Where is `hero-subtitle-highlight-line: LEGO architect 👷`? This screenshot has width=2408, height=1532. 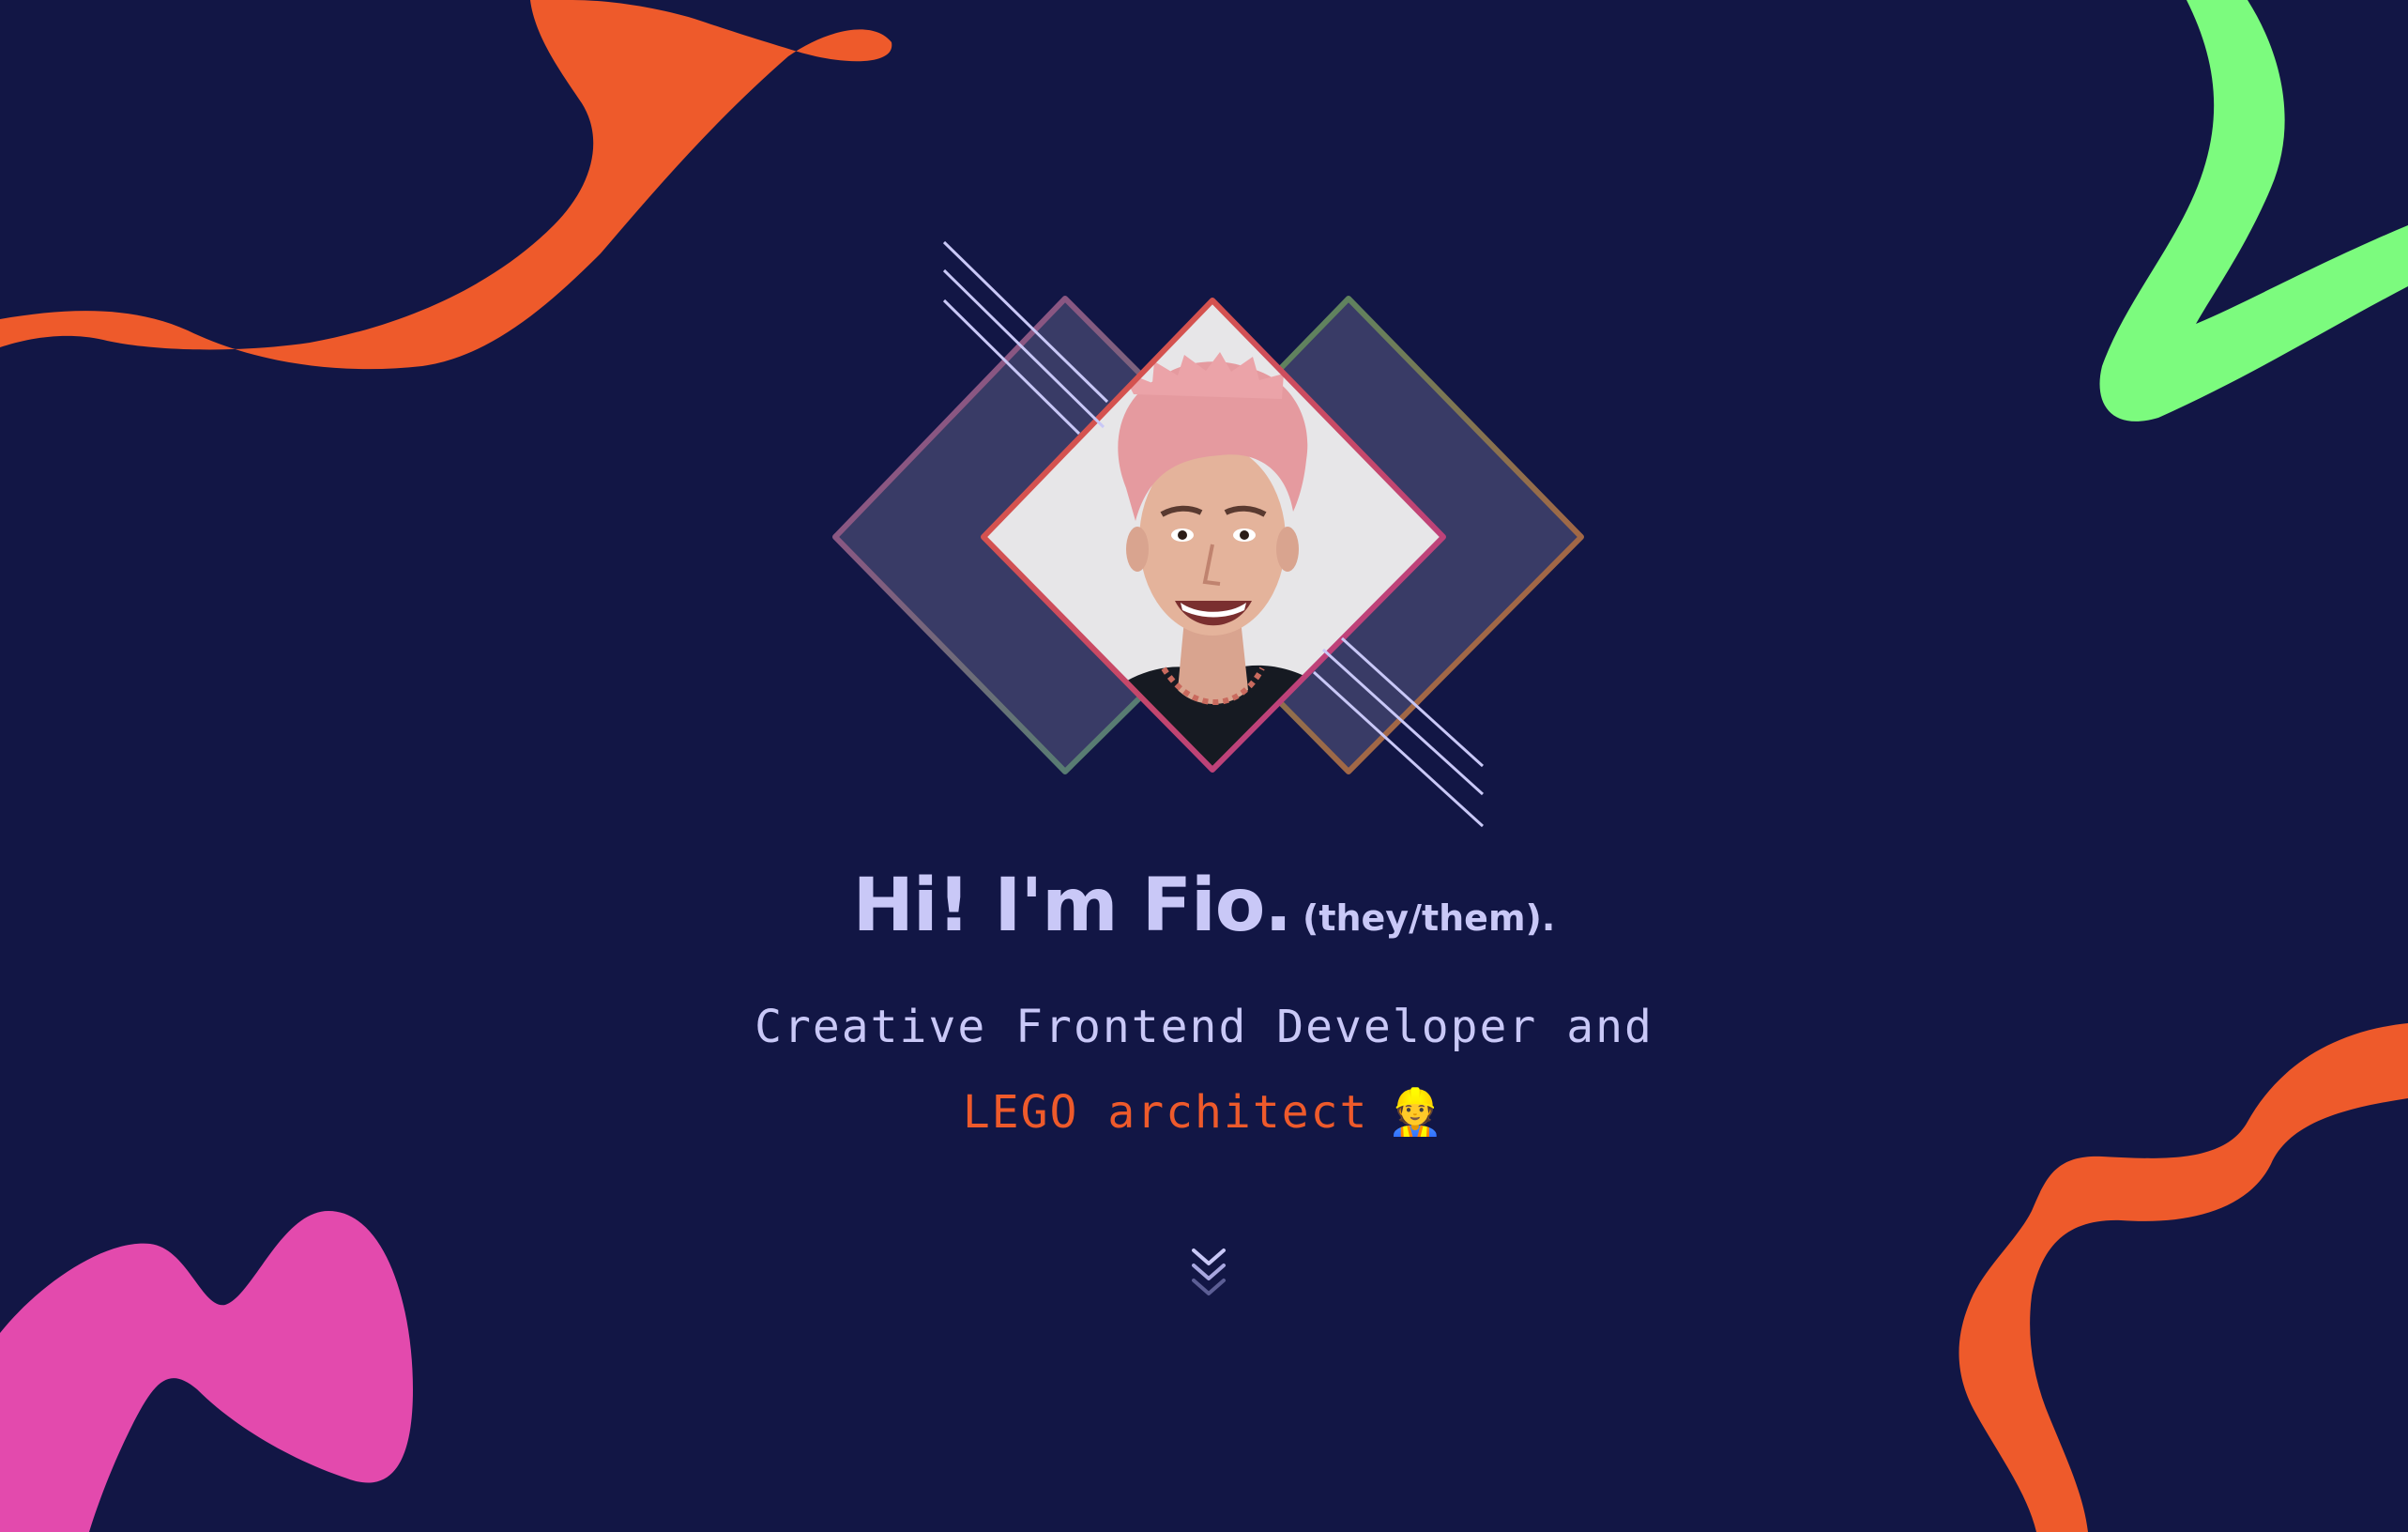 hero-subtitle-highlight-line: LEGO architect 👷 is located at coordinates (1204, 1112).